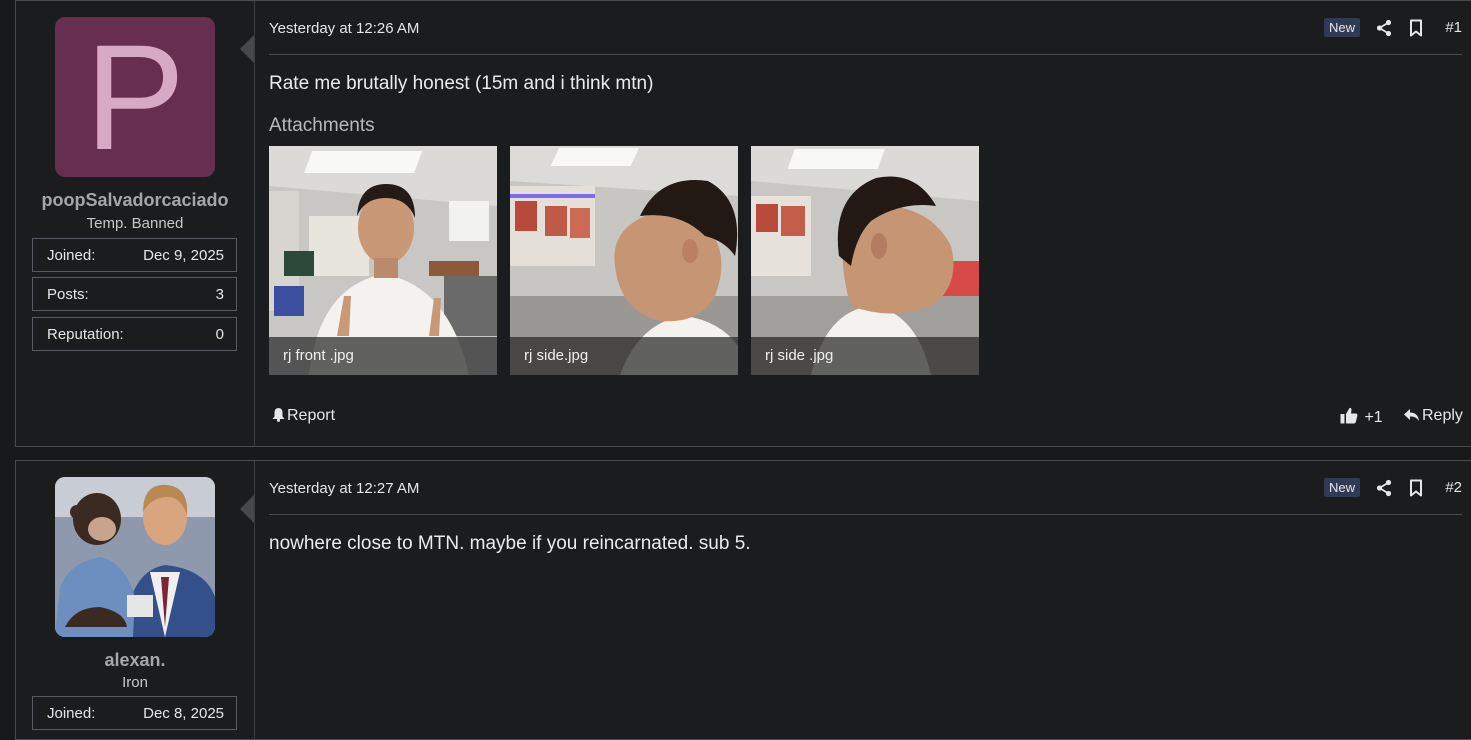 This screenshot has height=740, width=1471. I want to click on post-header: Yesterday at 12:26 AM New #1, so click(865, 28).